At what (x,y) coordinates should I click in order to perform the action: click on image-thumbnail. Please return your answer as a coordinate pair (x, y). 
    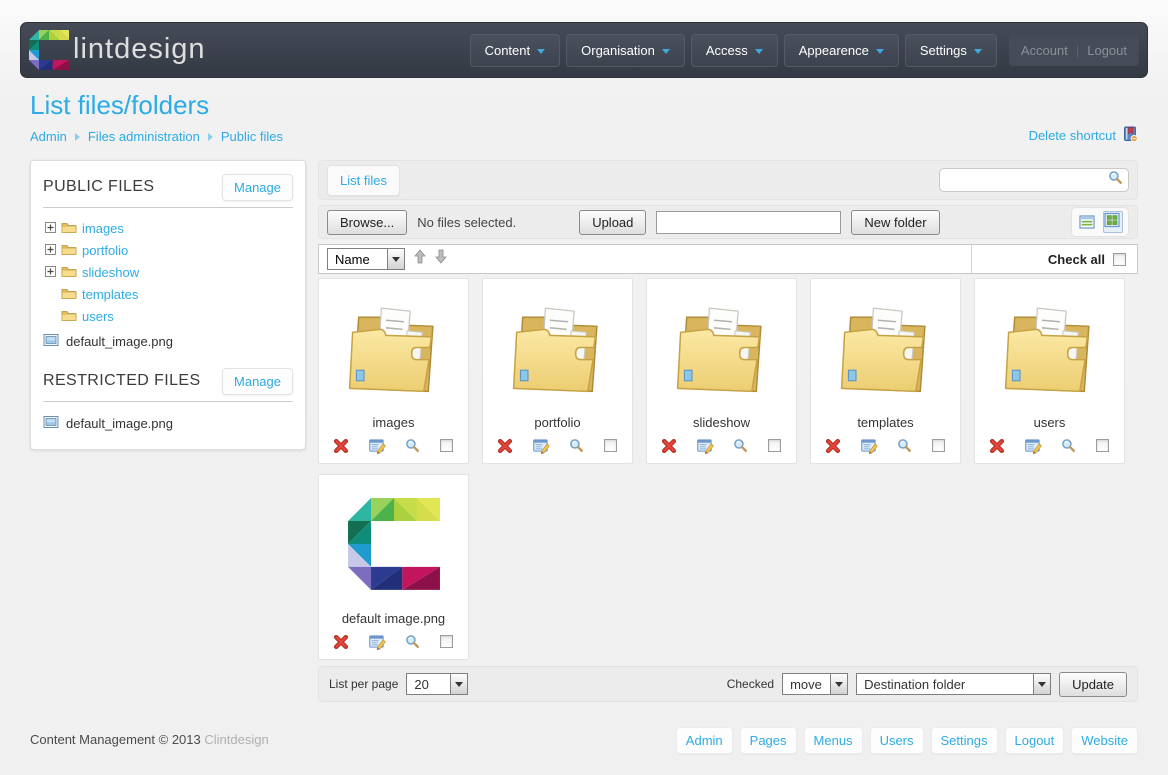
    Looking at the image, I should click on (393, 545).